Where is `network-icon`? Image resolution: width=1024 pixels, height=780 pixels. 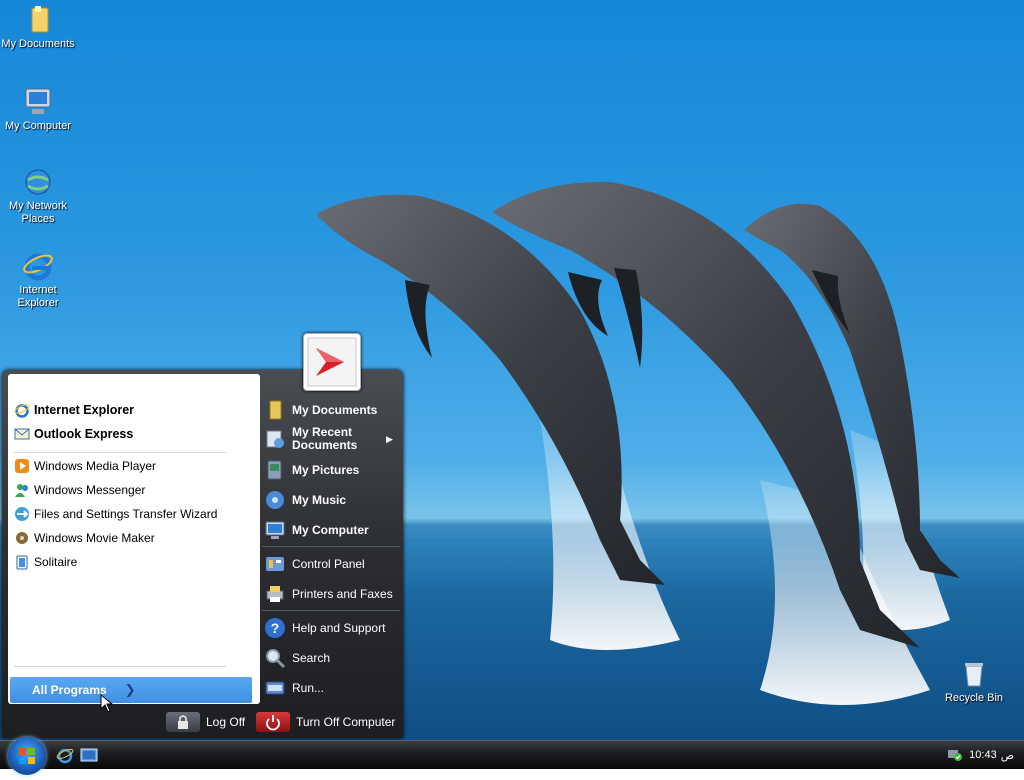 network-icon is located at coordinates (38, 182).